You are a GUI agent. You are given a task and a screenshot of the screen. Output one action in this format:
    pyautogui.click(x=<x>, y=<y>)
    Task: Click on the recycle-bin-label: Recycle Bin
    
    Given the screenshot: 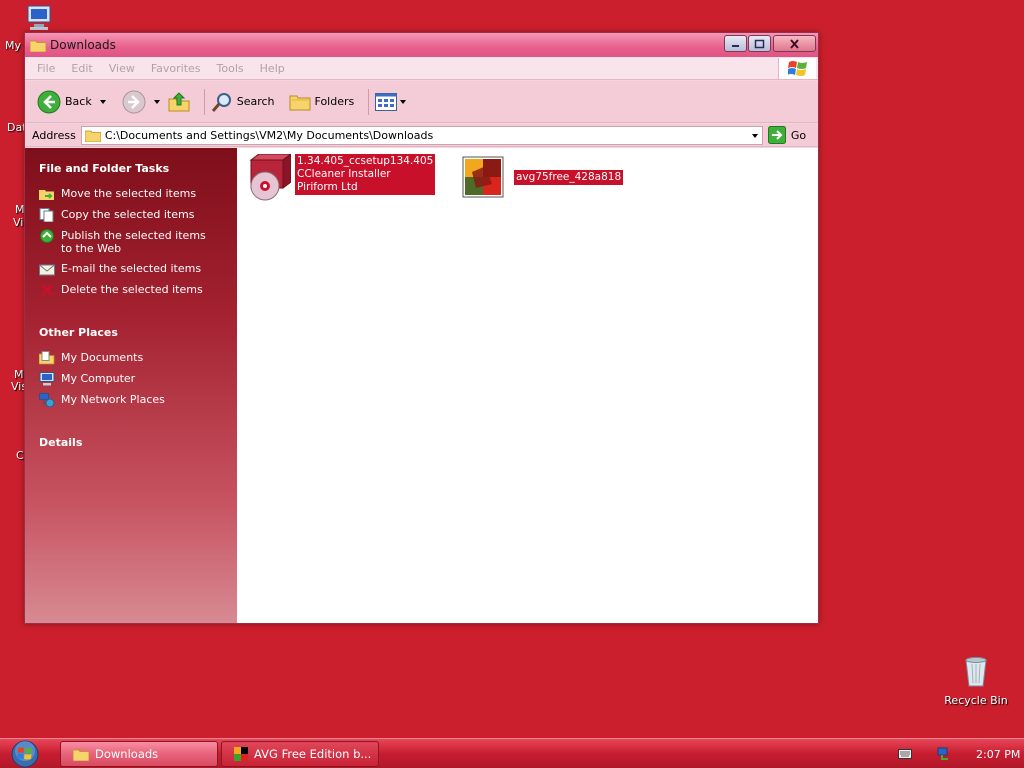 What is the action you would take?
    pyautogui.click(x=976, y=700)
    